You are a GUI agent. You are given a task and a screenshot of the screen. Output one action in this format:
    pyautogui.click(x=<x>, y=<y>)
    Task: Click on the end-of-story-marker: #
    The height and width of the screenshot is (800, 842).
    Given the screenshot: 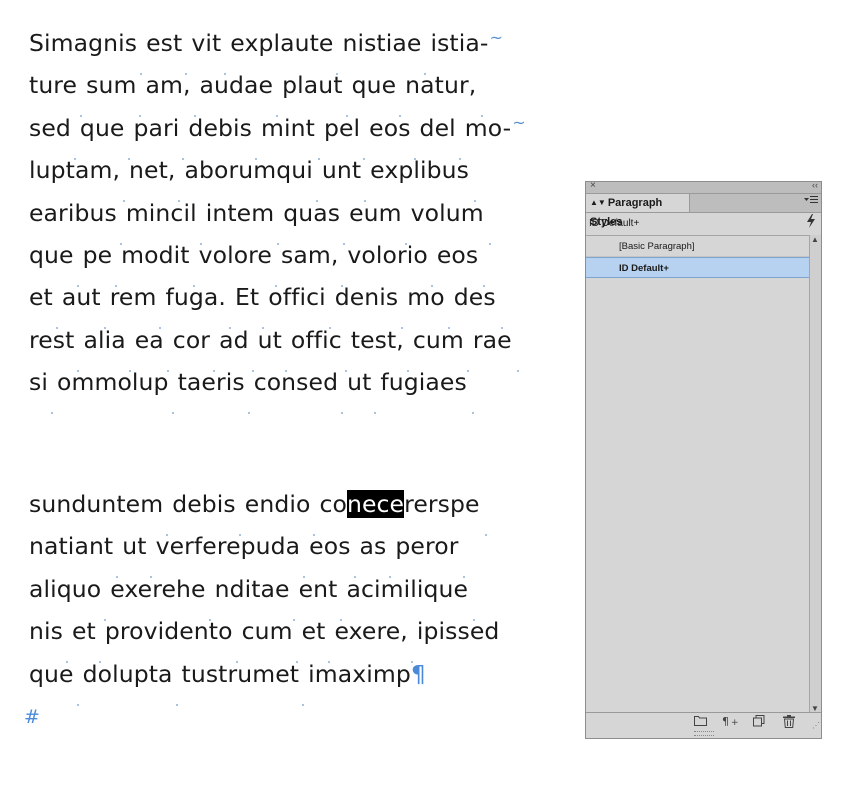 What is the action you would take?
    pyautogui.click(x=32, y=717)
    